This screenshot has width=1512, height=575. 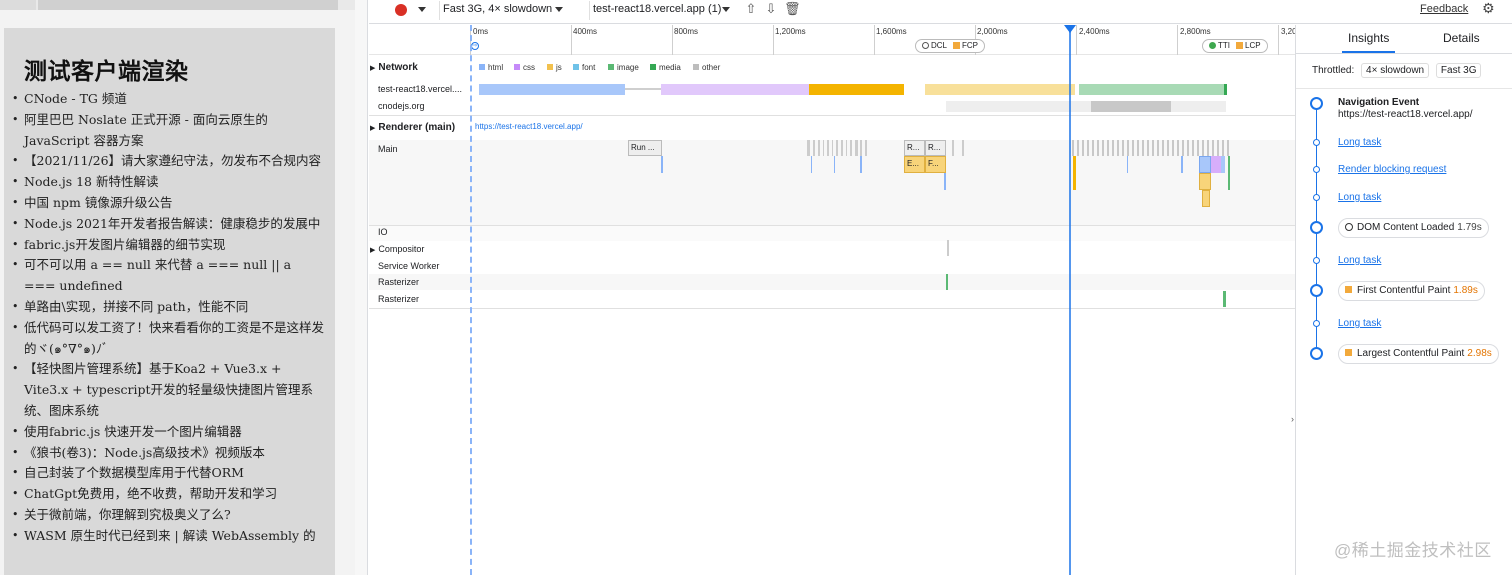 I want to click on renderer-track-header: ▶ Renderer (main), so click(x=412, y=127).